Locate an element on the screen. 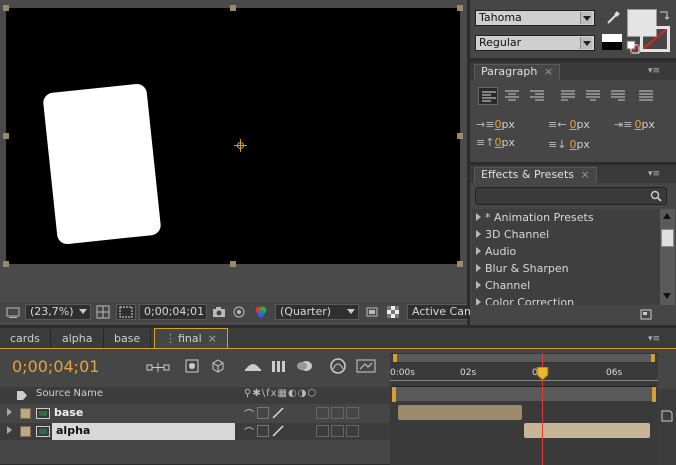 The image size is (676, 465). transparency-grid-icon is located at coordinates (393, 312).